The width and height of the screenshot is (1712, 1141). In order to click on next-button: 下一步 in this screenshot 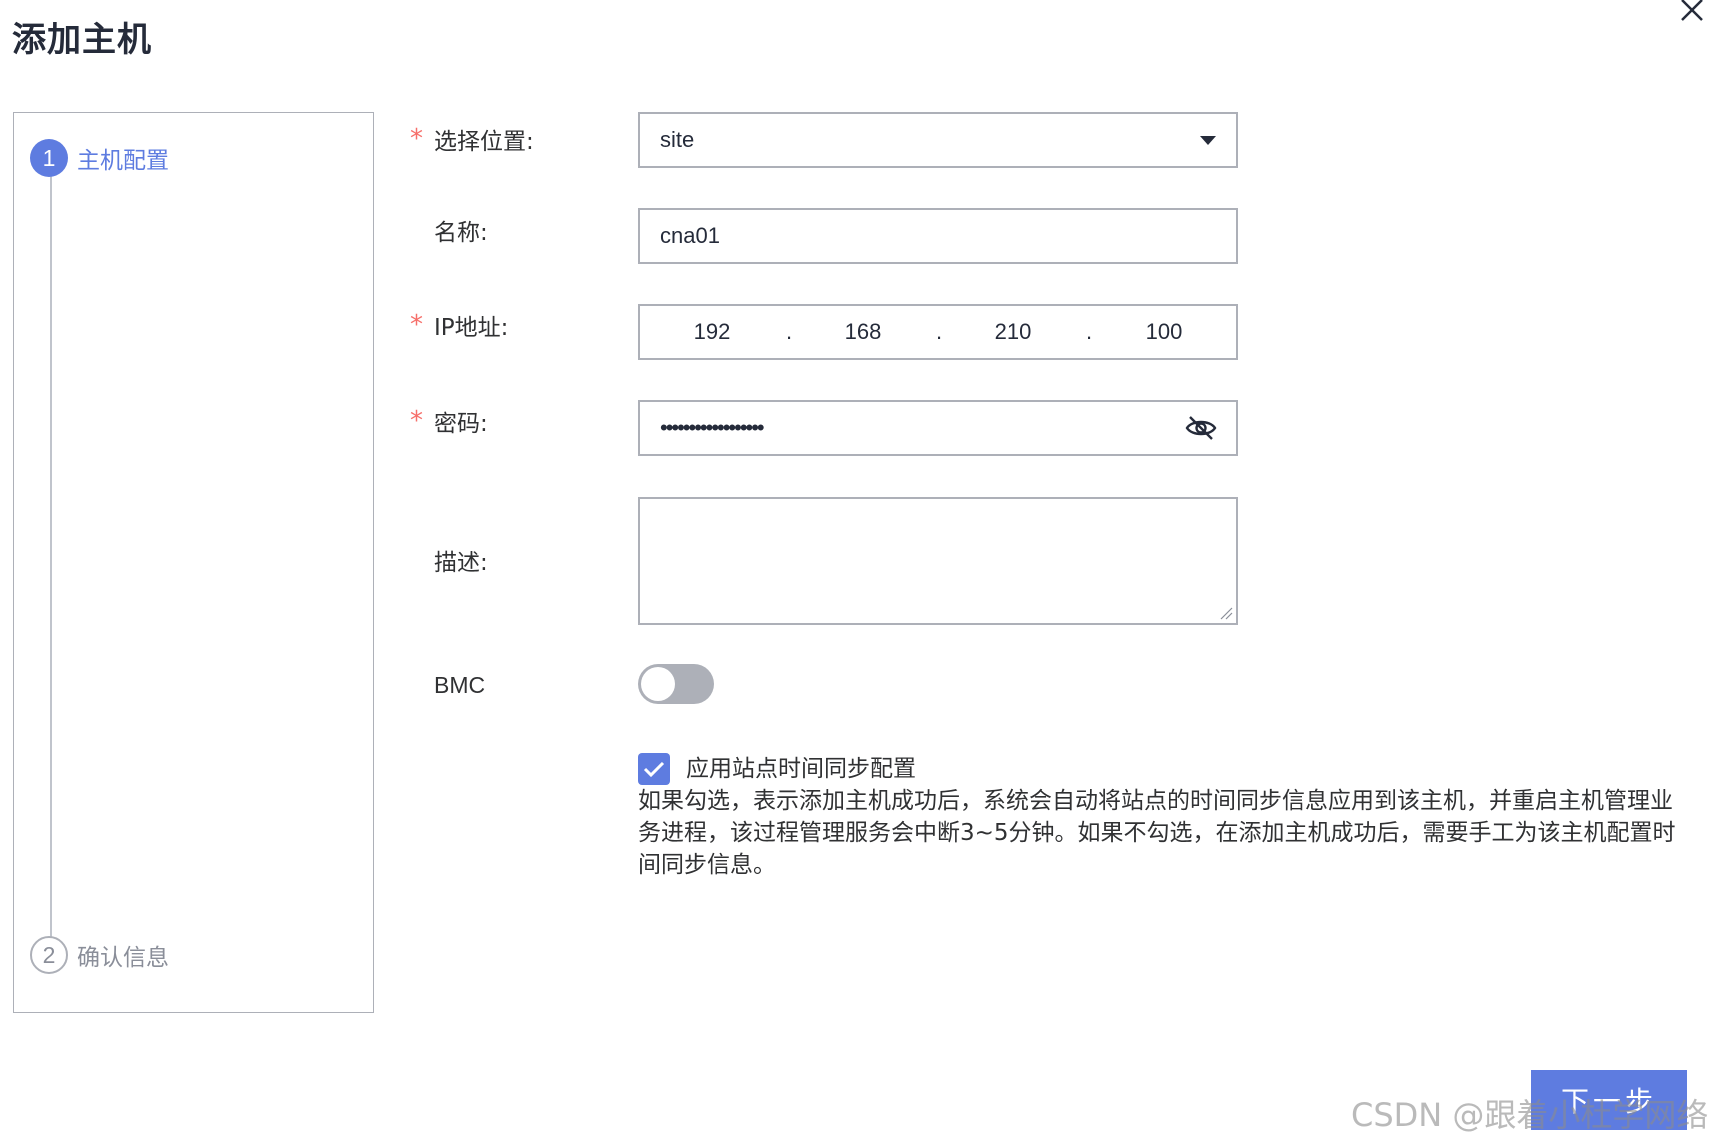, I will do `click(1609, 1100)`.